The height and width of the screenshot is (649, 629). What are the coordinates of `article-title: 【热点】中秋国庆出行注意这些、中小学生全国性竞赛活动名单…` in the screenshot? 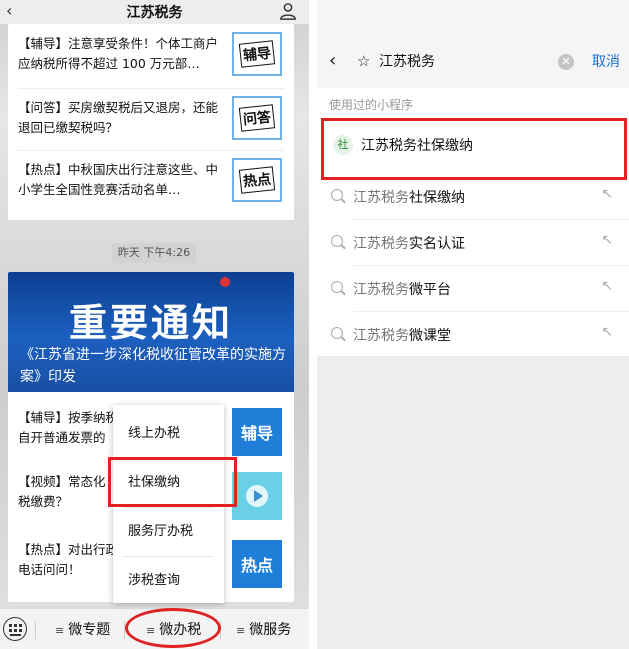 It's located at (118, 179).